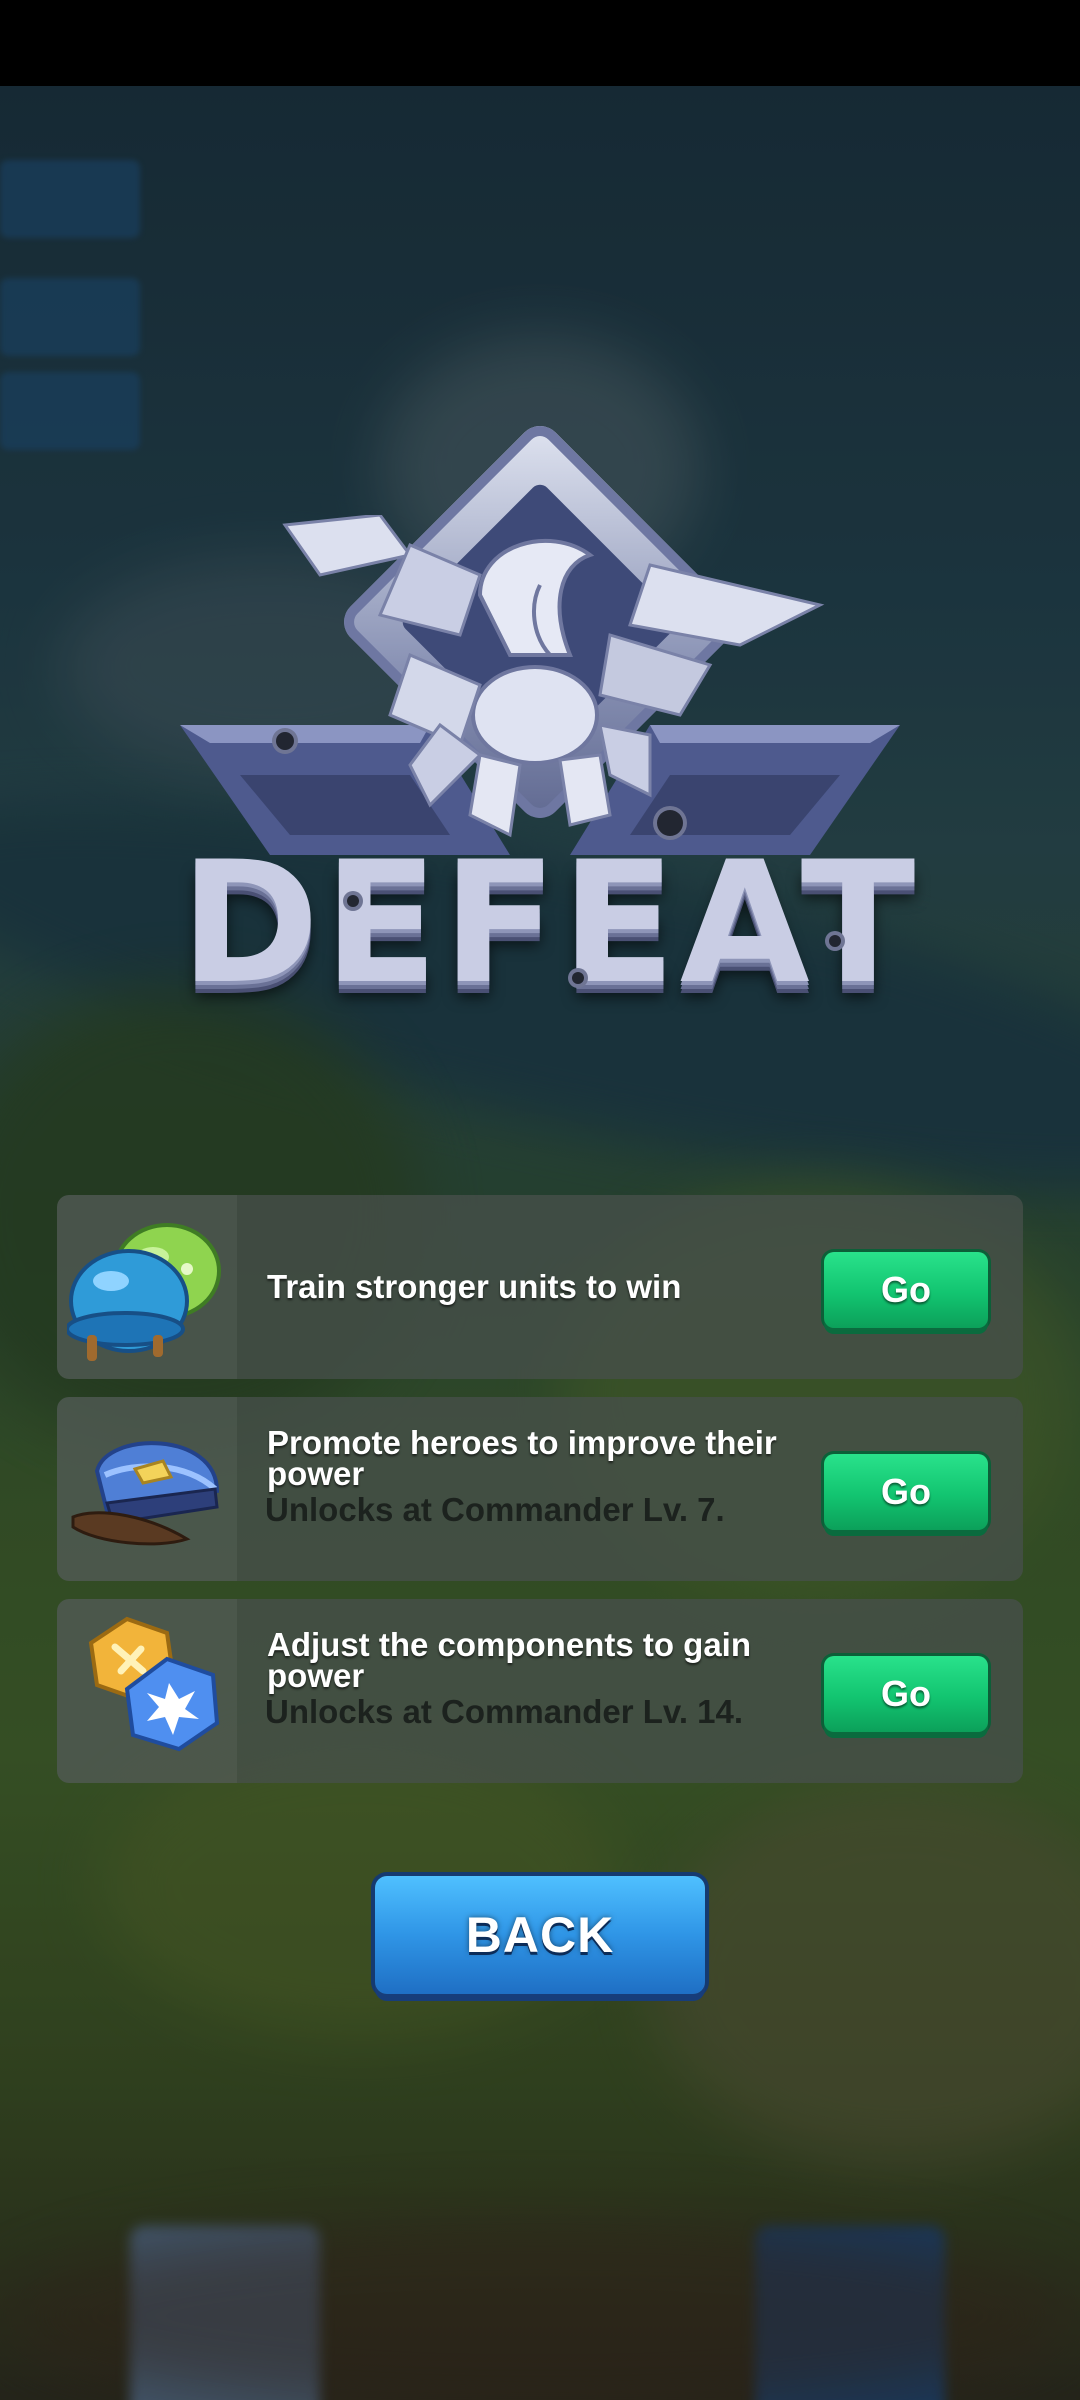 The width and height of the screenshot is (1080, 2400). Describe the element at coordinates (540, 43) in the screenshot. I see `status-bar` at that location.